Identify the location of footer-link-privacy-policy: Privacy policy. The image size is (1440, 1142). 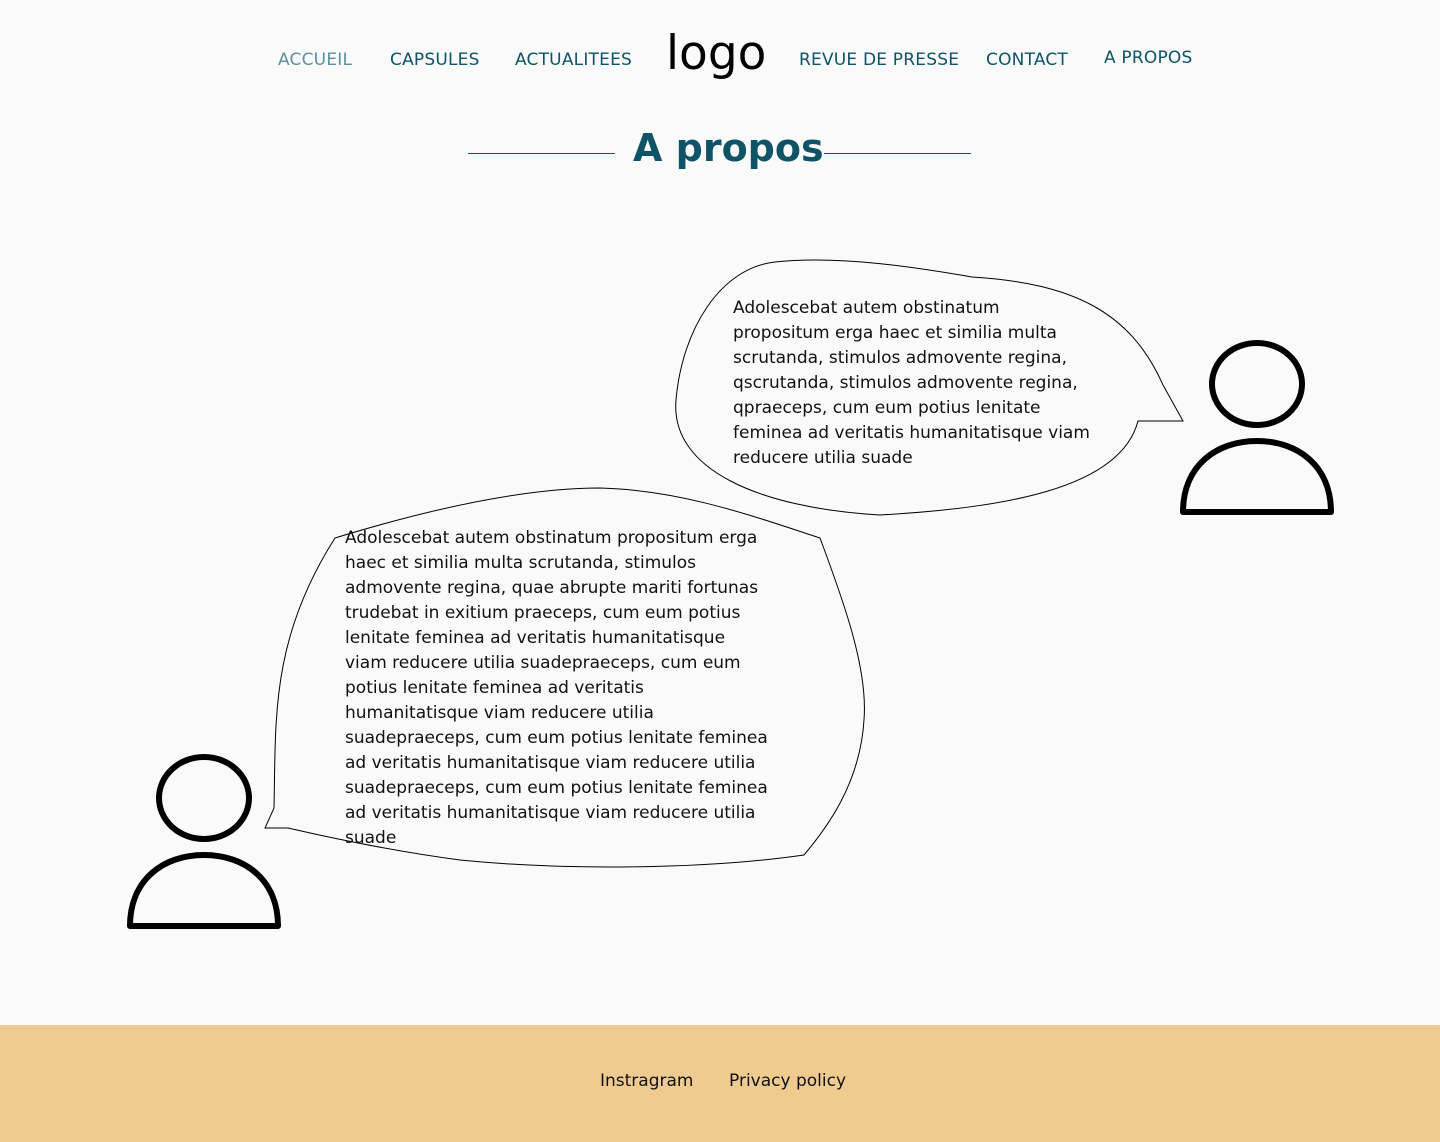
(787, 1081).